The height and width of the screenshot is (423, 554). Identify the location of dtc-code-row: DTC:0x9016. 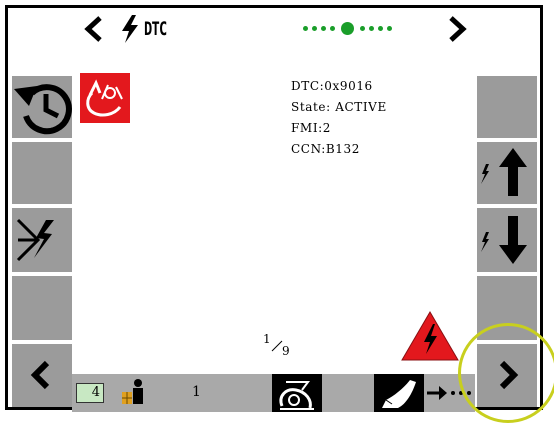
(332, 86).